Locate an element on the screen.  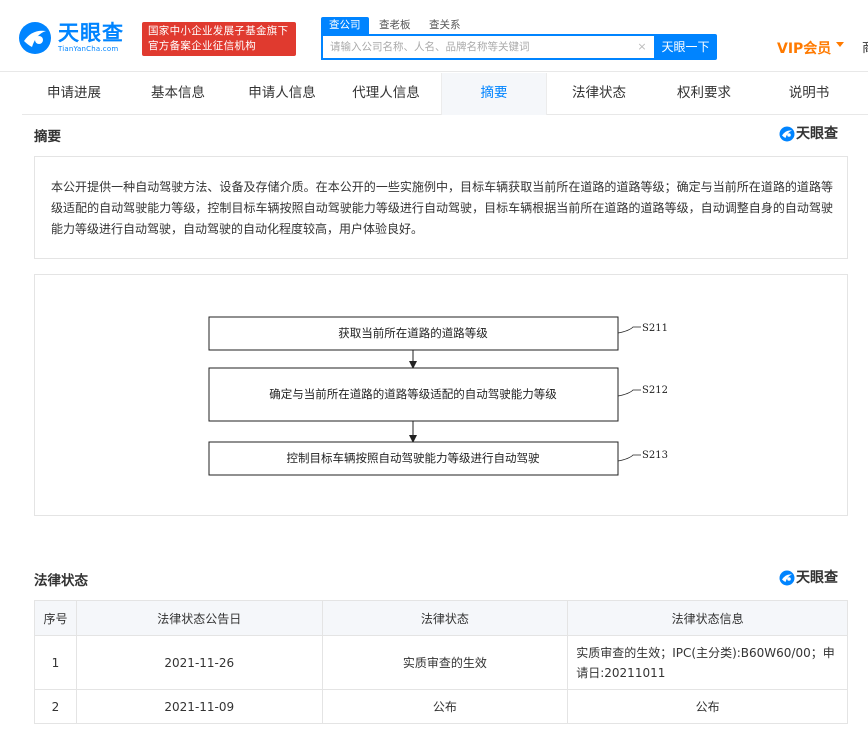
col-header-info: 法律状态信息 is located at coordinates (707, 618).